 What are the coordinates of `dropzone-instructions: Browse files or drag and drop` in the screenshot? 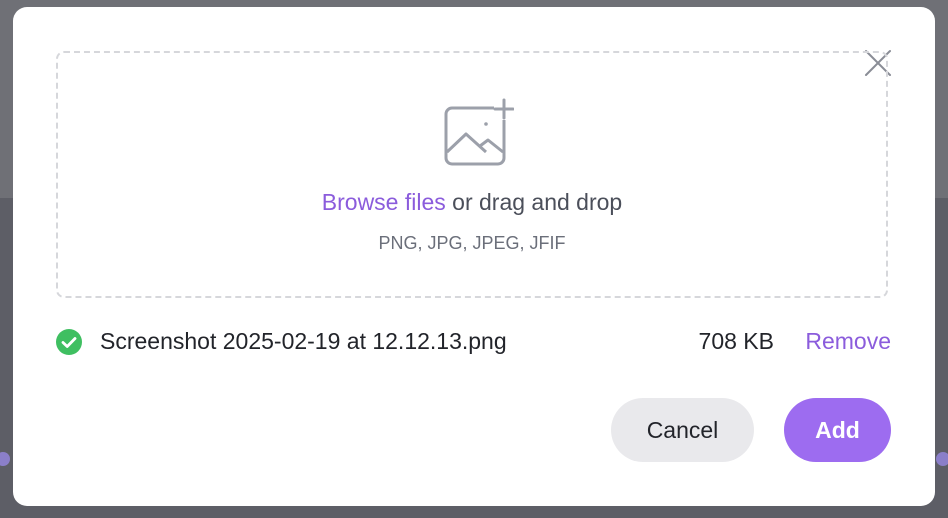 It's located at (472, 202).